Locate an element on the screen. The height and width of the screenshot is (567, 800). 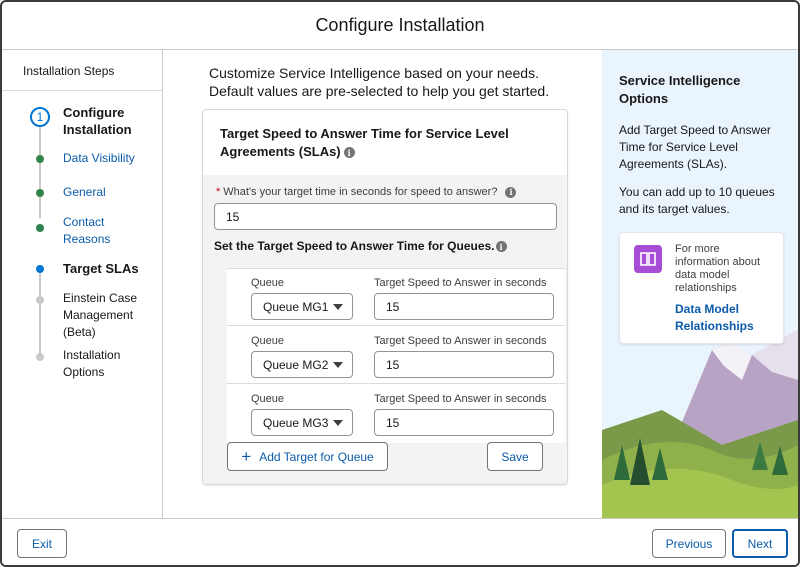
queue-select-value: Queue MG3 is located at coordinates (296, 422).